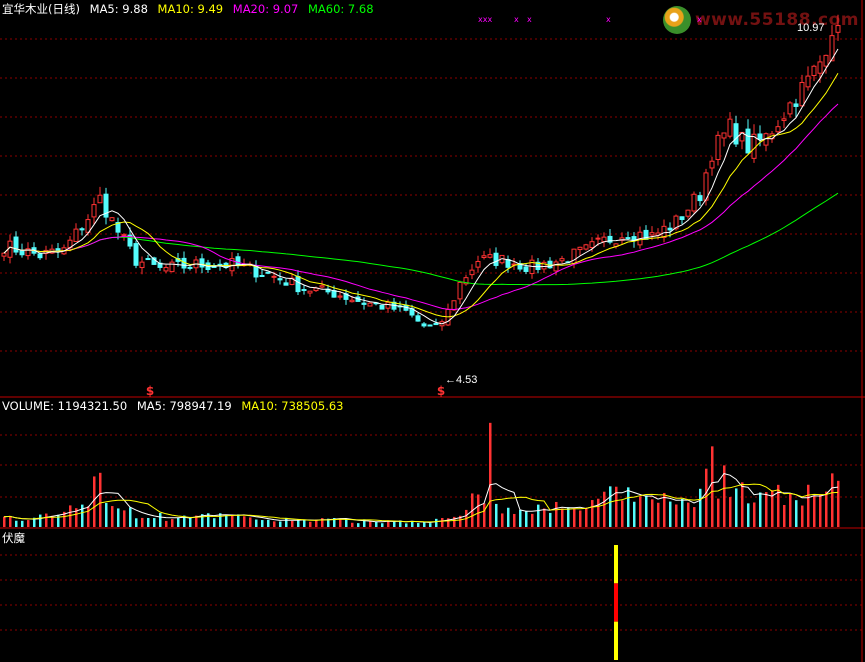 This screenshot has height=662, width=865. What do you see at coordinates (485, 19) in the screenshot?
I see `top-mark: xxx` at bounding box center [485, 19].